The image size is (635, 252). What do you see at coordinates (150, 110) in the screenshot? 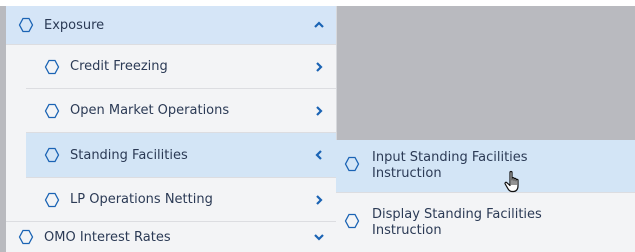
I see `menu-item-label: Open Market Operations` at bounding box center [150, 110].